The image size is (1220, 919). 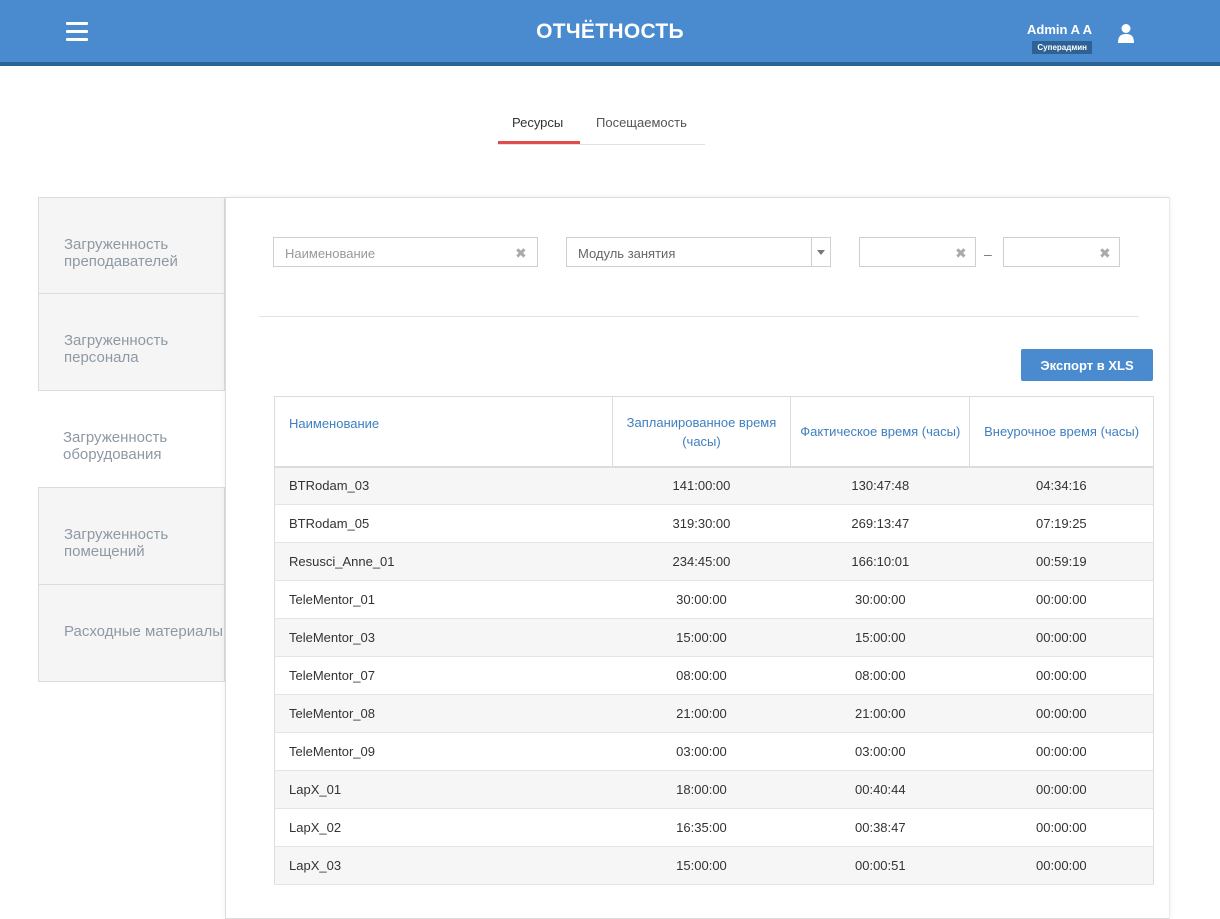 I want to click on cell-actual: 21:00:00, so click(x=880, y=713).